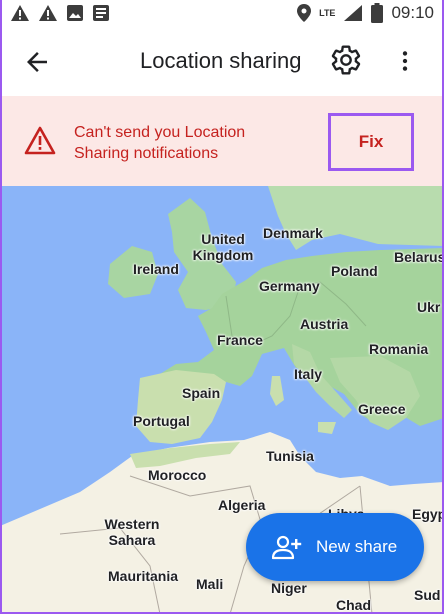 This screenshot has width=444, height=614. What do you see at coordinates (327, 12) in the screenshot?
I see `network-type: LTE` at bounding box center [327, 12].